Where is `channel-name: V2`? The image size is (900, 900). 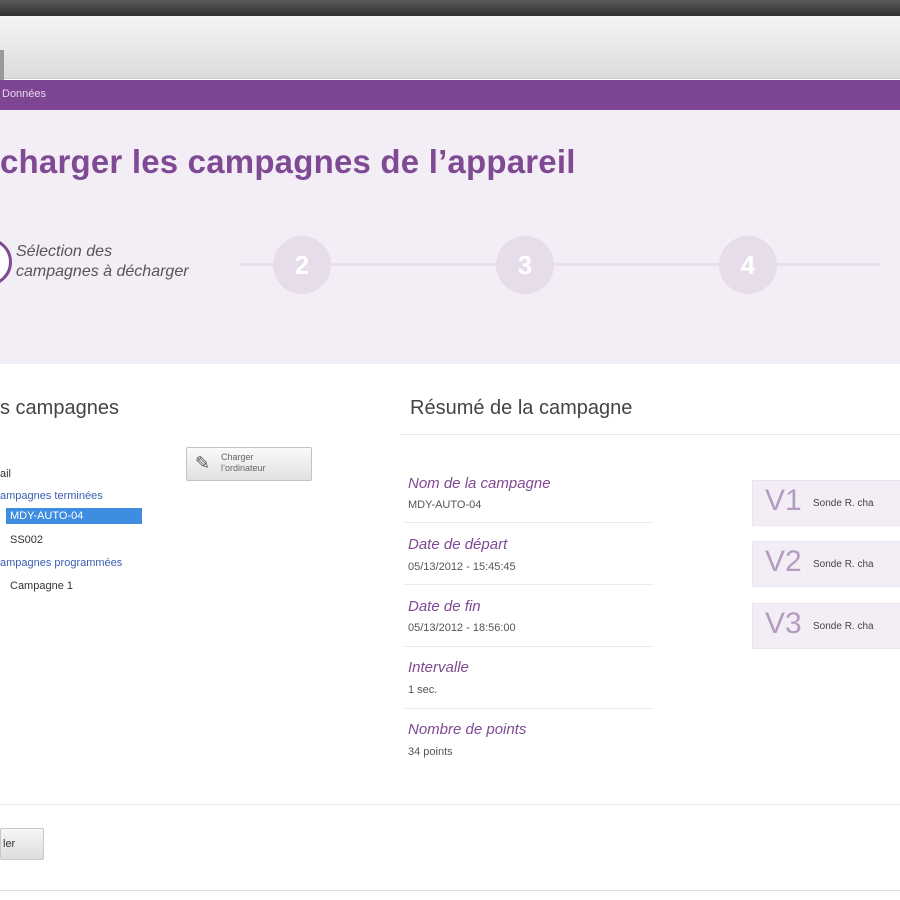
channel-name: V2 is located at coordinates (783, 561).